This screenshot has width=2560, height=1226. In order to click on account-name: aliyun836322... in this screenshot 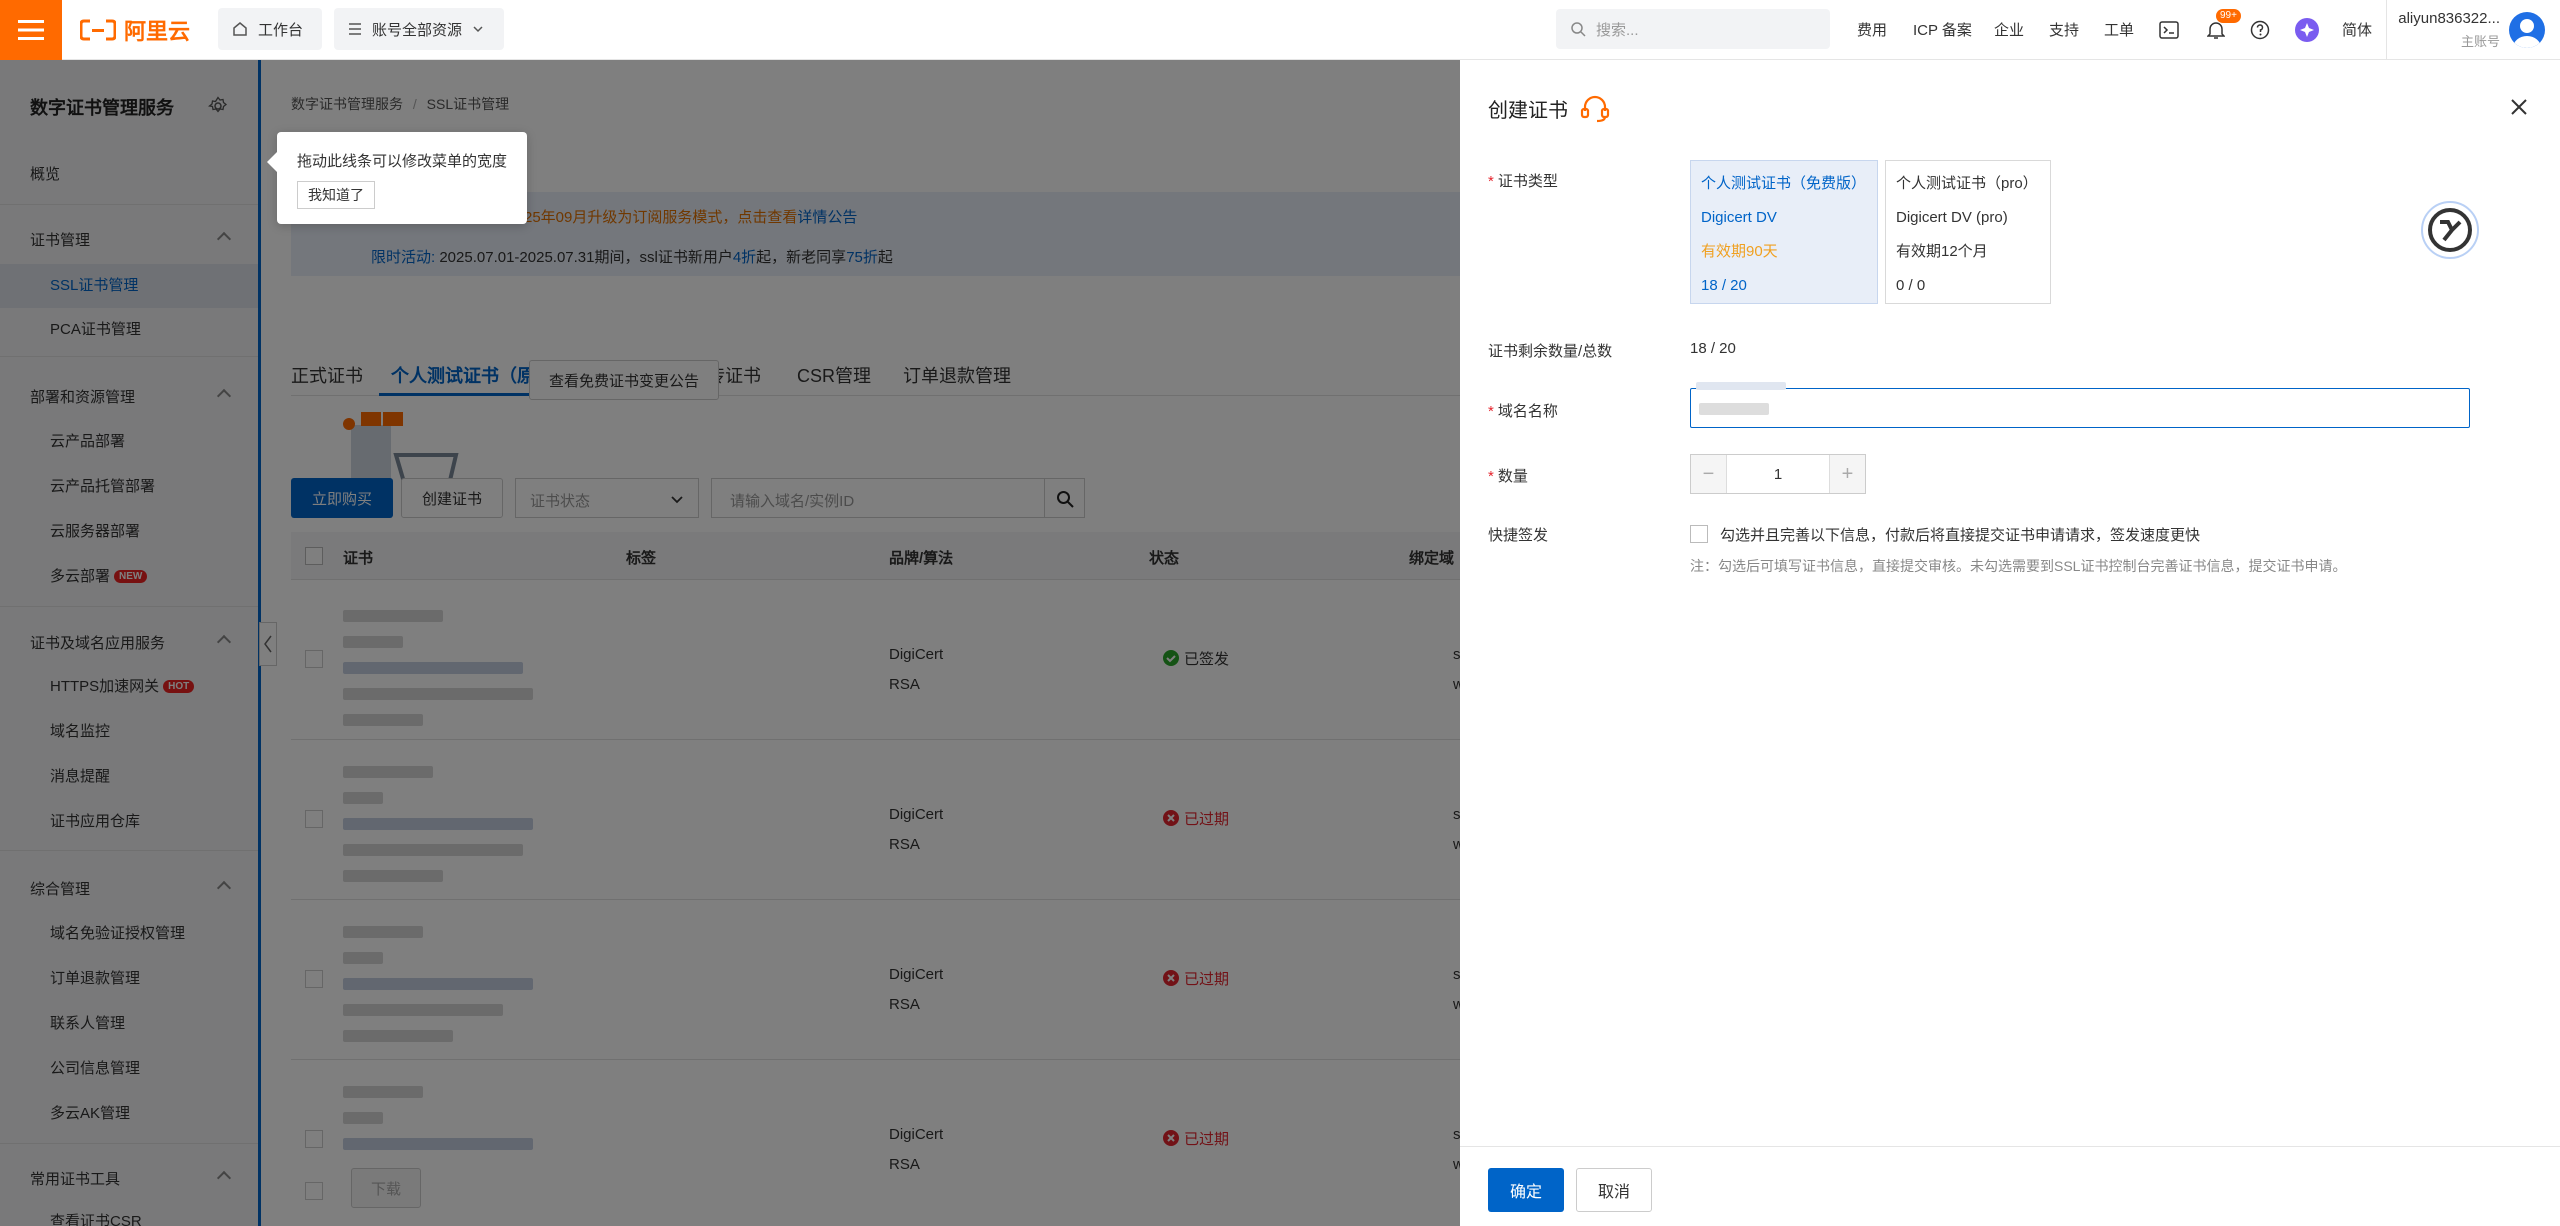, I will do `click(2449, 18)`.